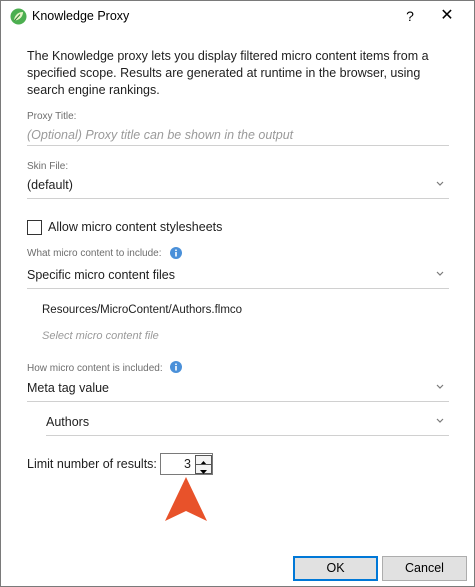  I want to click on skin-file-value: (default), so click(50, 185).